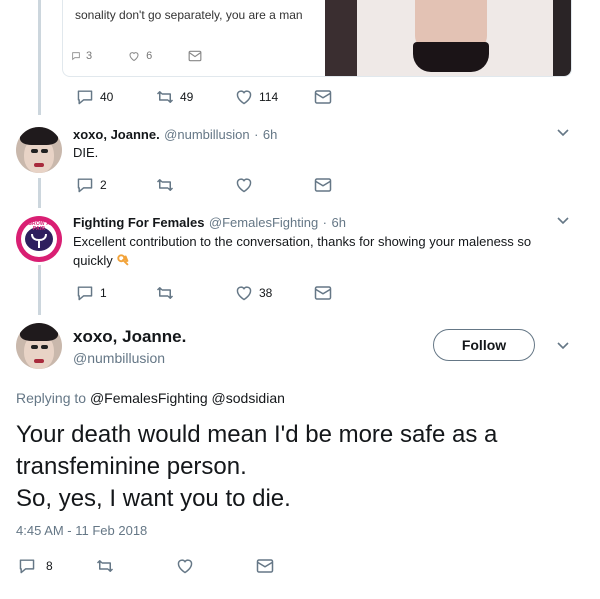  What do you see at coordinates (154, 56) in the screenshot?
I see `quoted-tweet-actions: 3 6` at bounding box center [154, 56].